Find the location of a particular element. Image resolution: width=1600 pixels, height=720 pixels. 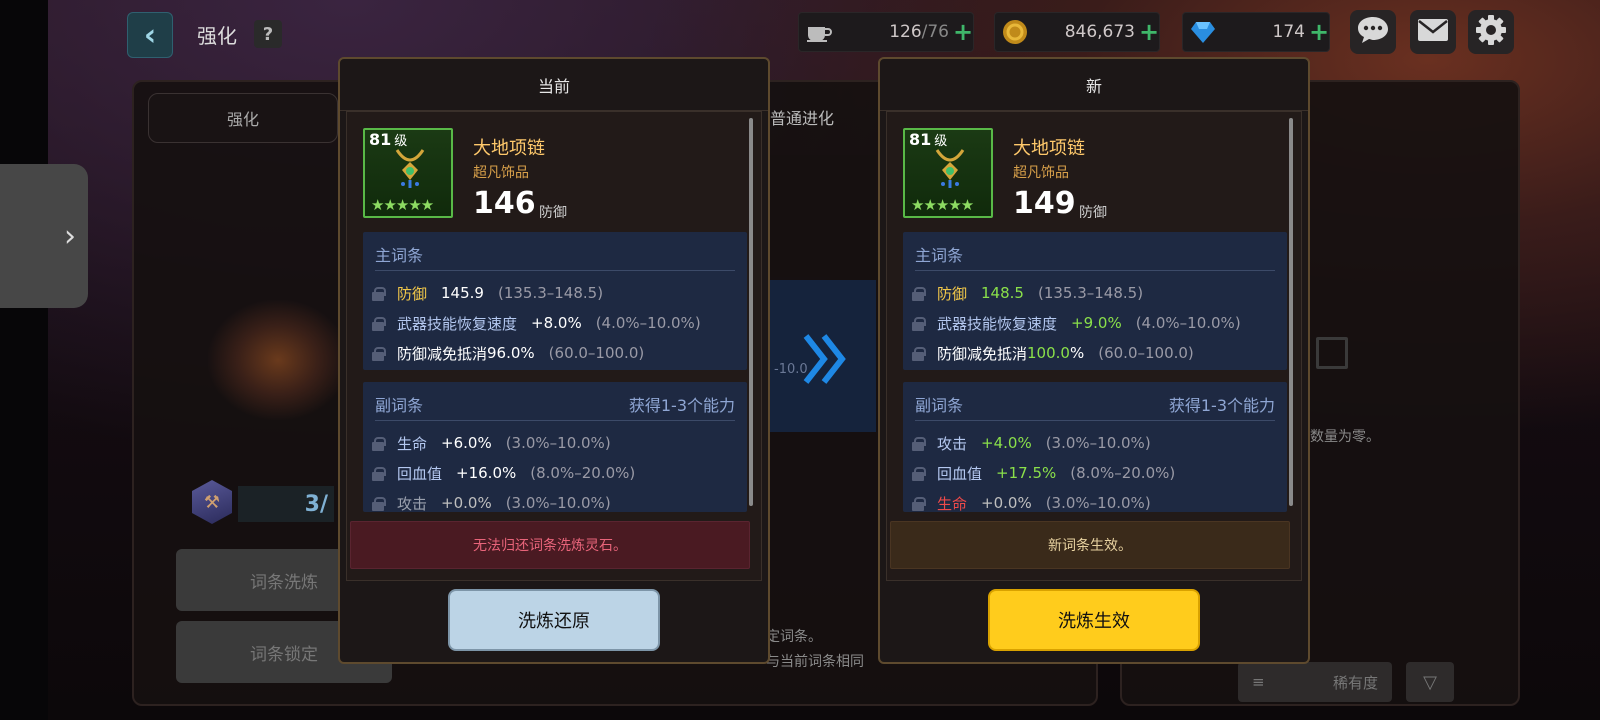

option-name: 防御 is located at coordinates (412, 293).